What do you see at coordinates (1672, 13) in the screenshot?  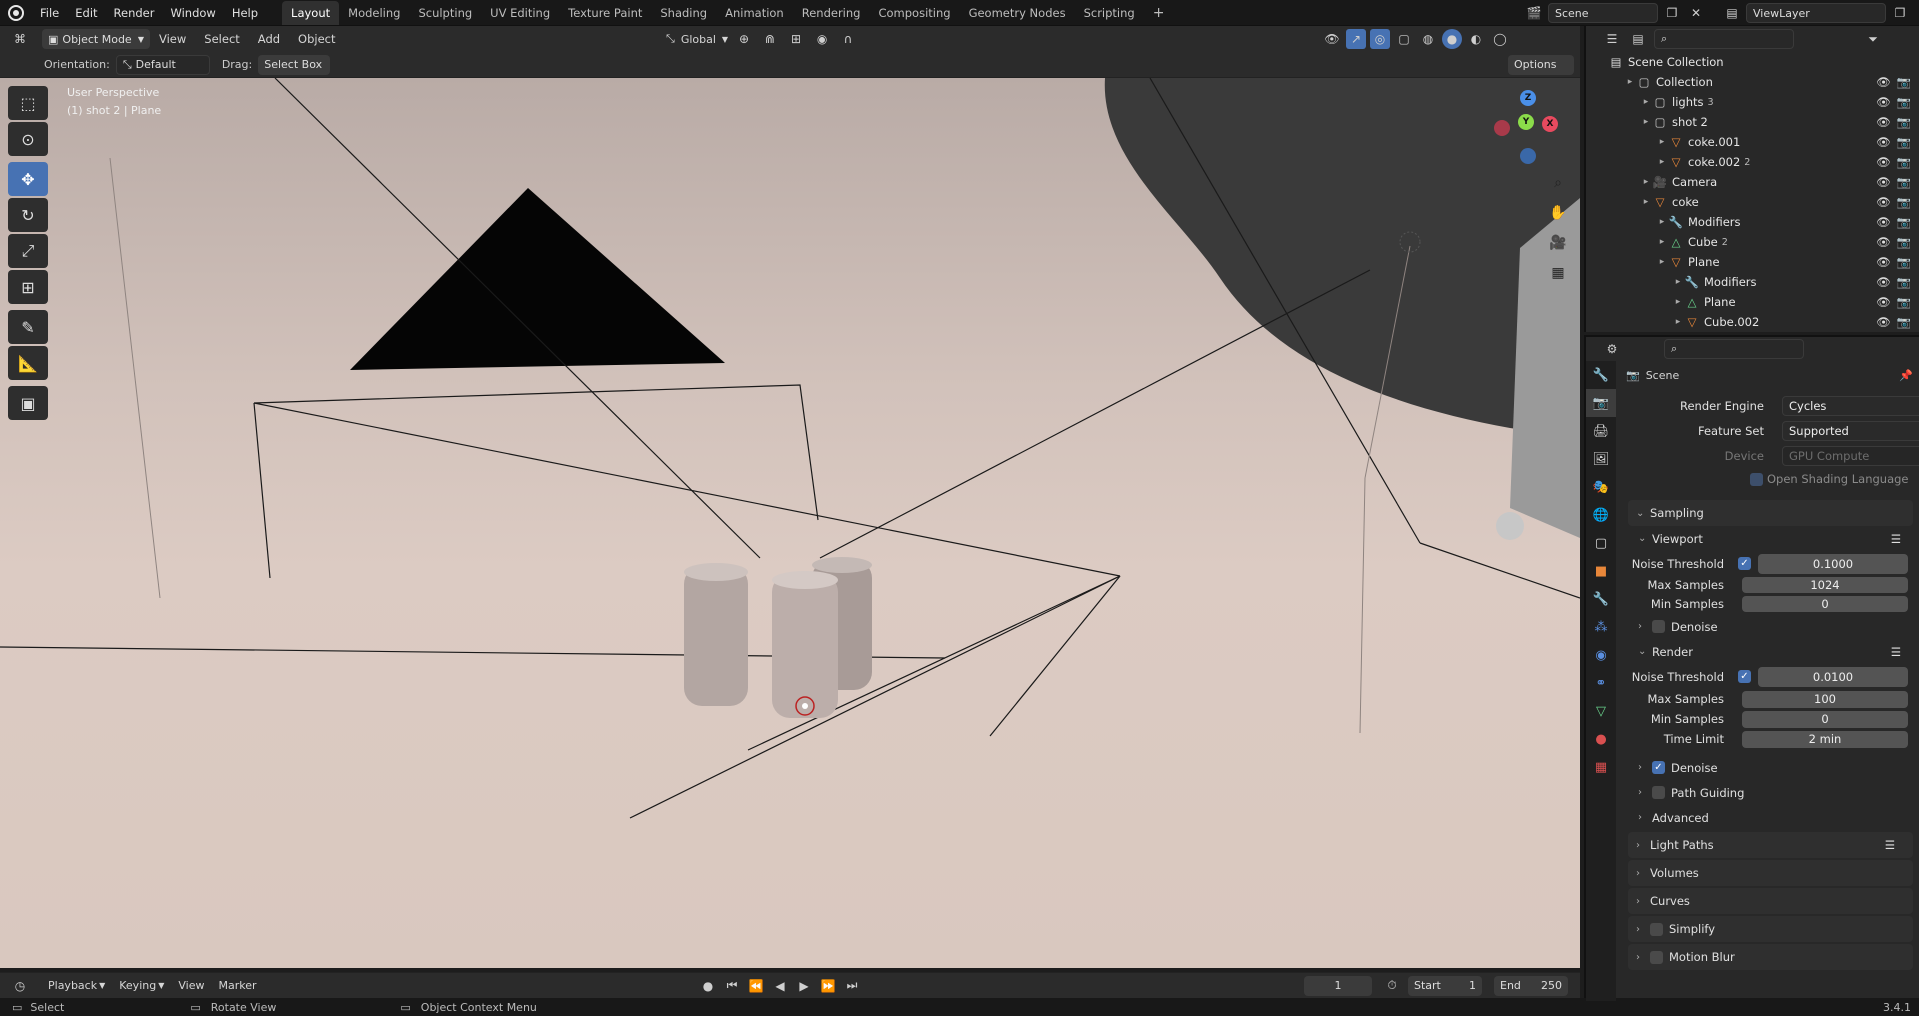 I see `new-scene-icon: ❐` at bounding box center [1672, 13].